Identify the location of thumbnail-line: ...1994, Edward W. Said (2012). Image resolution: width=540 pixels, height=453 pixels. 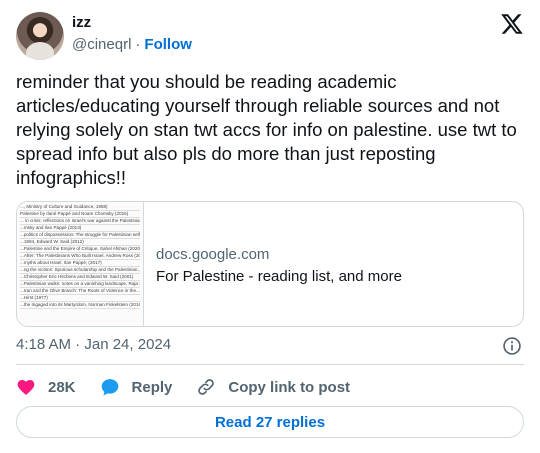
(80, 242).